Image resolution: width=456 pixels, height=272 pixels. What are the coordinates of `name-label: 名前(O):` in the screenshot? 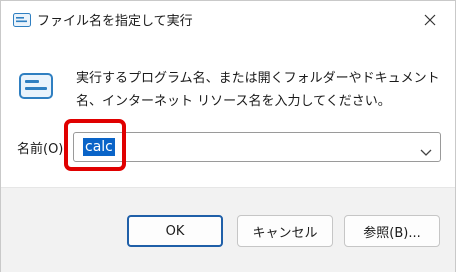 It's located at (42, 149).